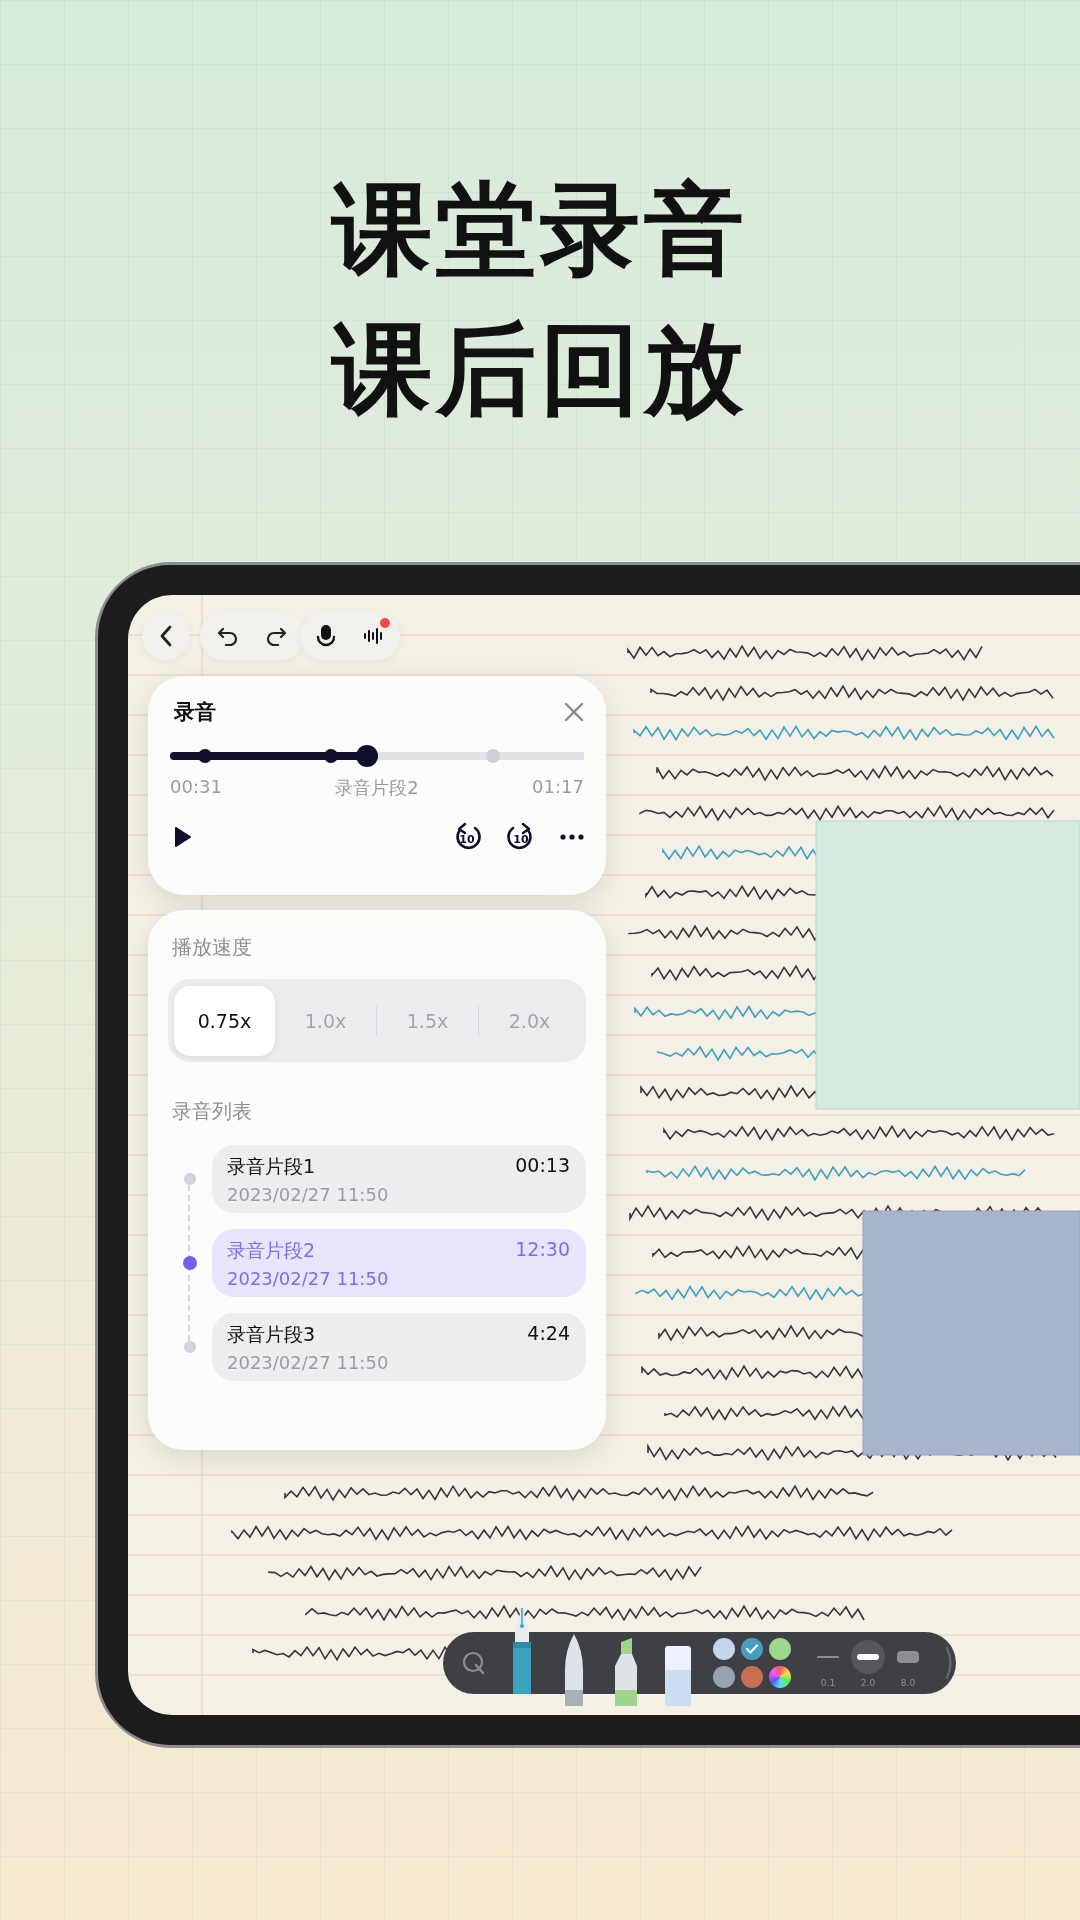 The image size is (1080, 1920). I want to click on microphone-icon, so click(326, 636).